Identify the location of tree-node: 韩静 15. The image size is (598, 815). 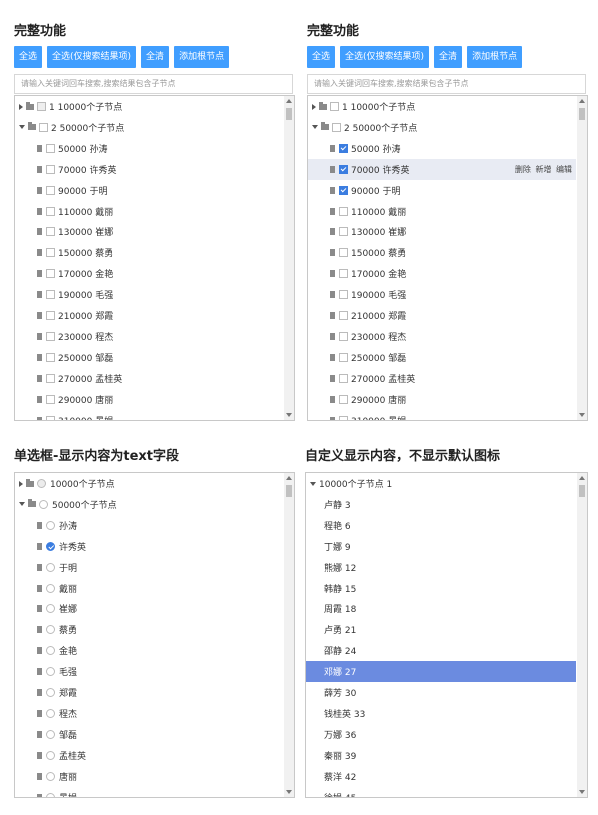
(441, 588).